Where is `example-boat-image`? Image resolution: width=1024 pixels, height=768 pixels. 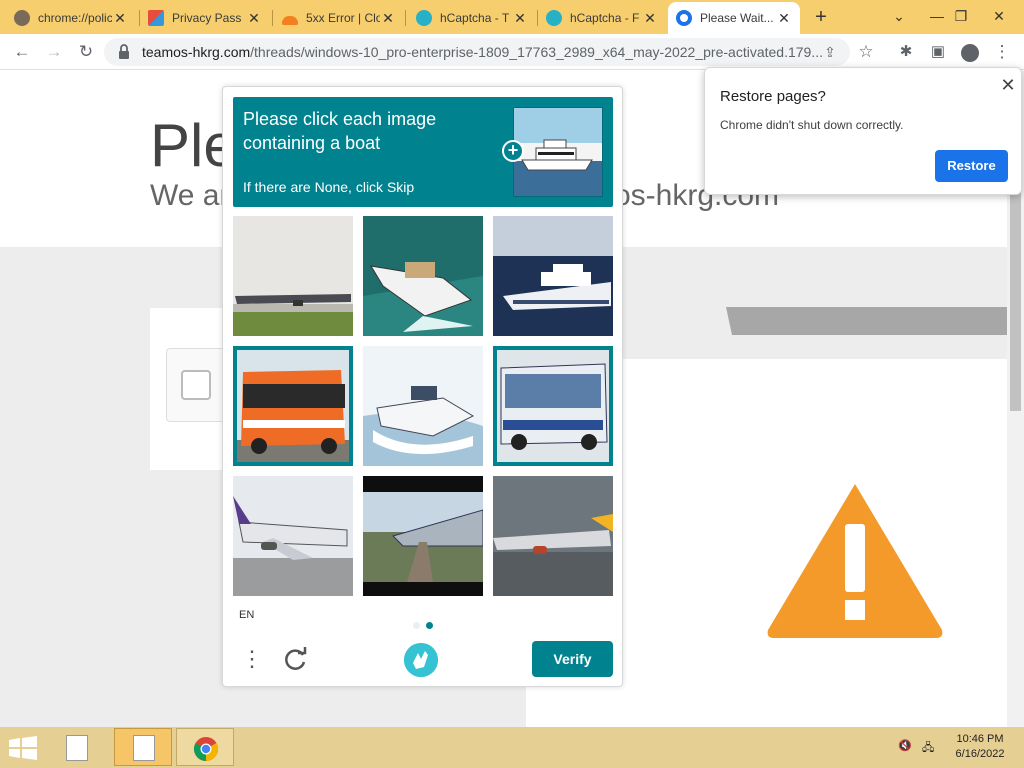
example-boat-image is located at coordinates (558, 152).